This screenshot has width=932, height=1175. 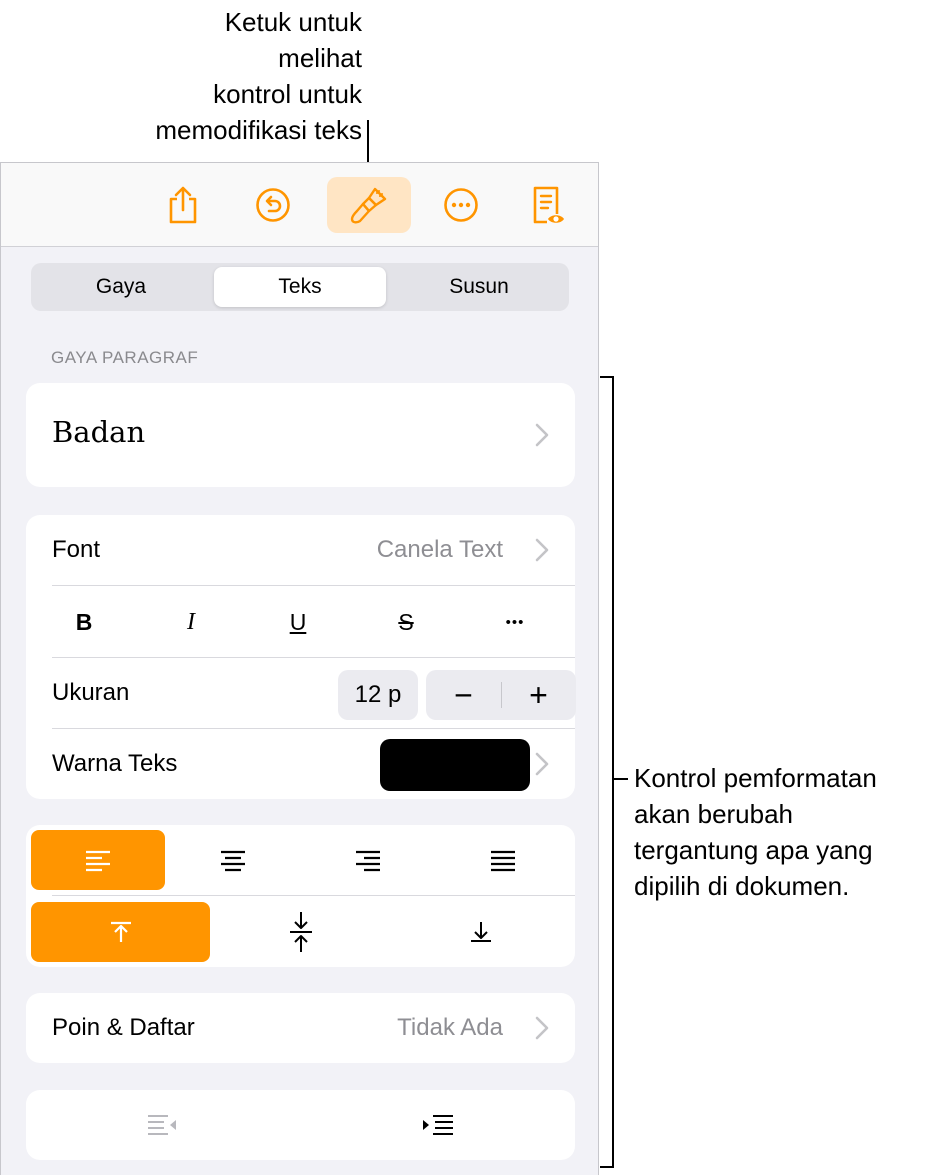 I want to click on callout-line: melihat, so click(x=320, y=58).